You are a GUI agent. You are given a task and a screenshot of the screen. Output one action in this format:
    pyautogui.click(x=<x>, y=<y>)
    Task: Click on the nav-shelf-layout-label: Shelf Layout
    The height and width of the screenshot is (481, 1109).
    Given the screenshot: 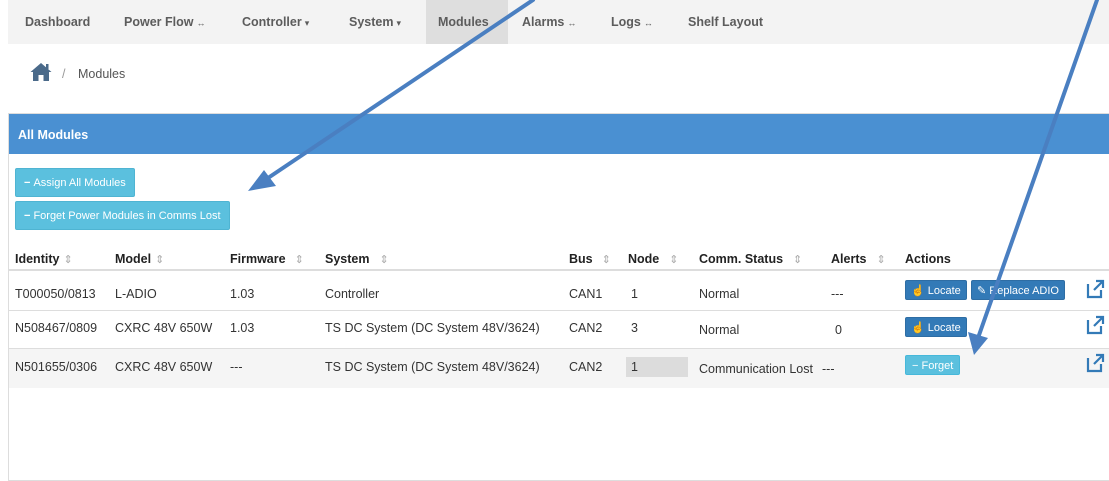 What is the action you would take?
    pyautogui.click(x=726, y=22)
    